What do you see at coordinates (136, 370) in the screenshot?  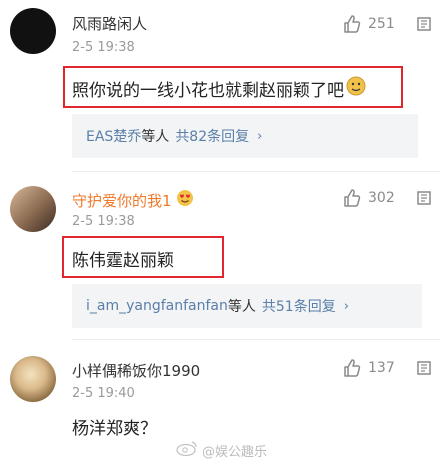 I see `username: 小样偶稀饭你1990` at bounding box center [136, 370].